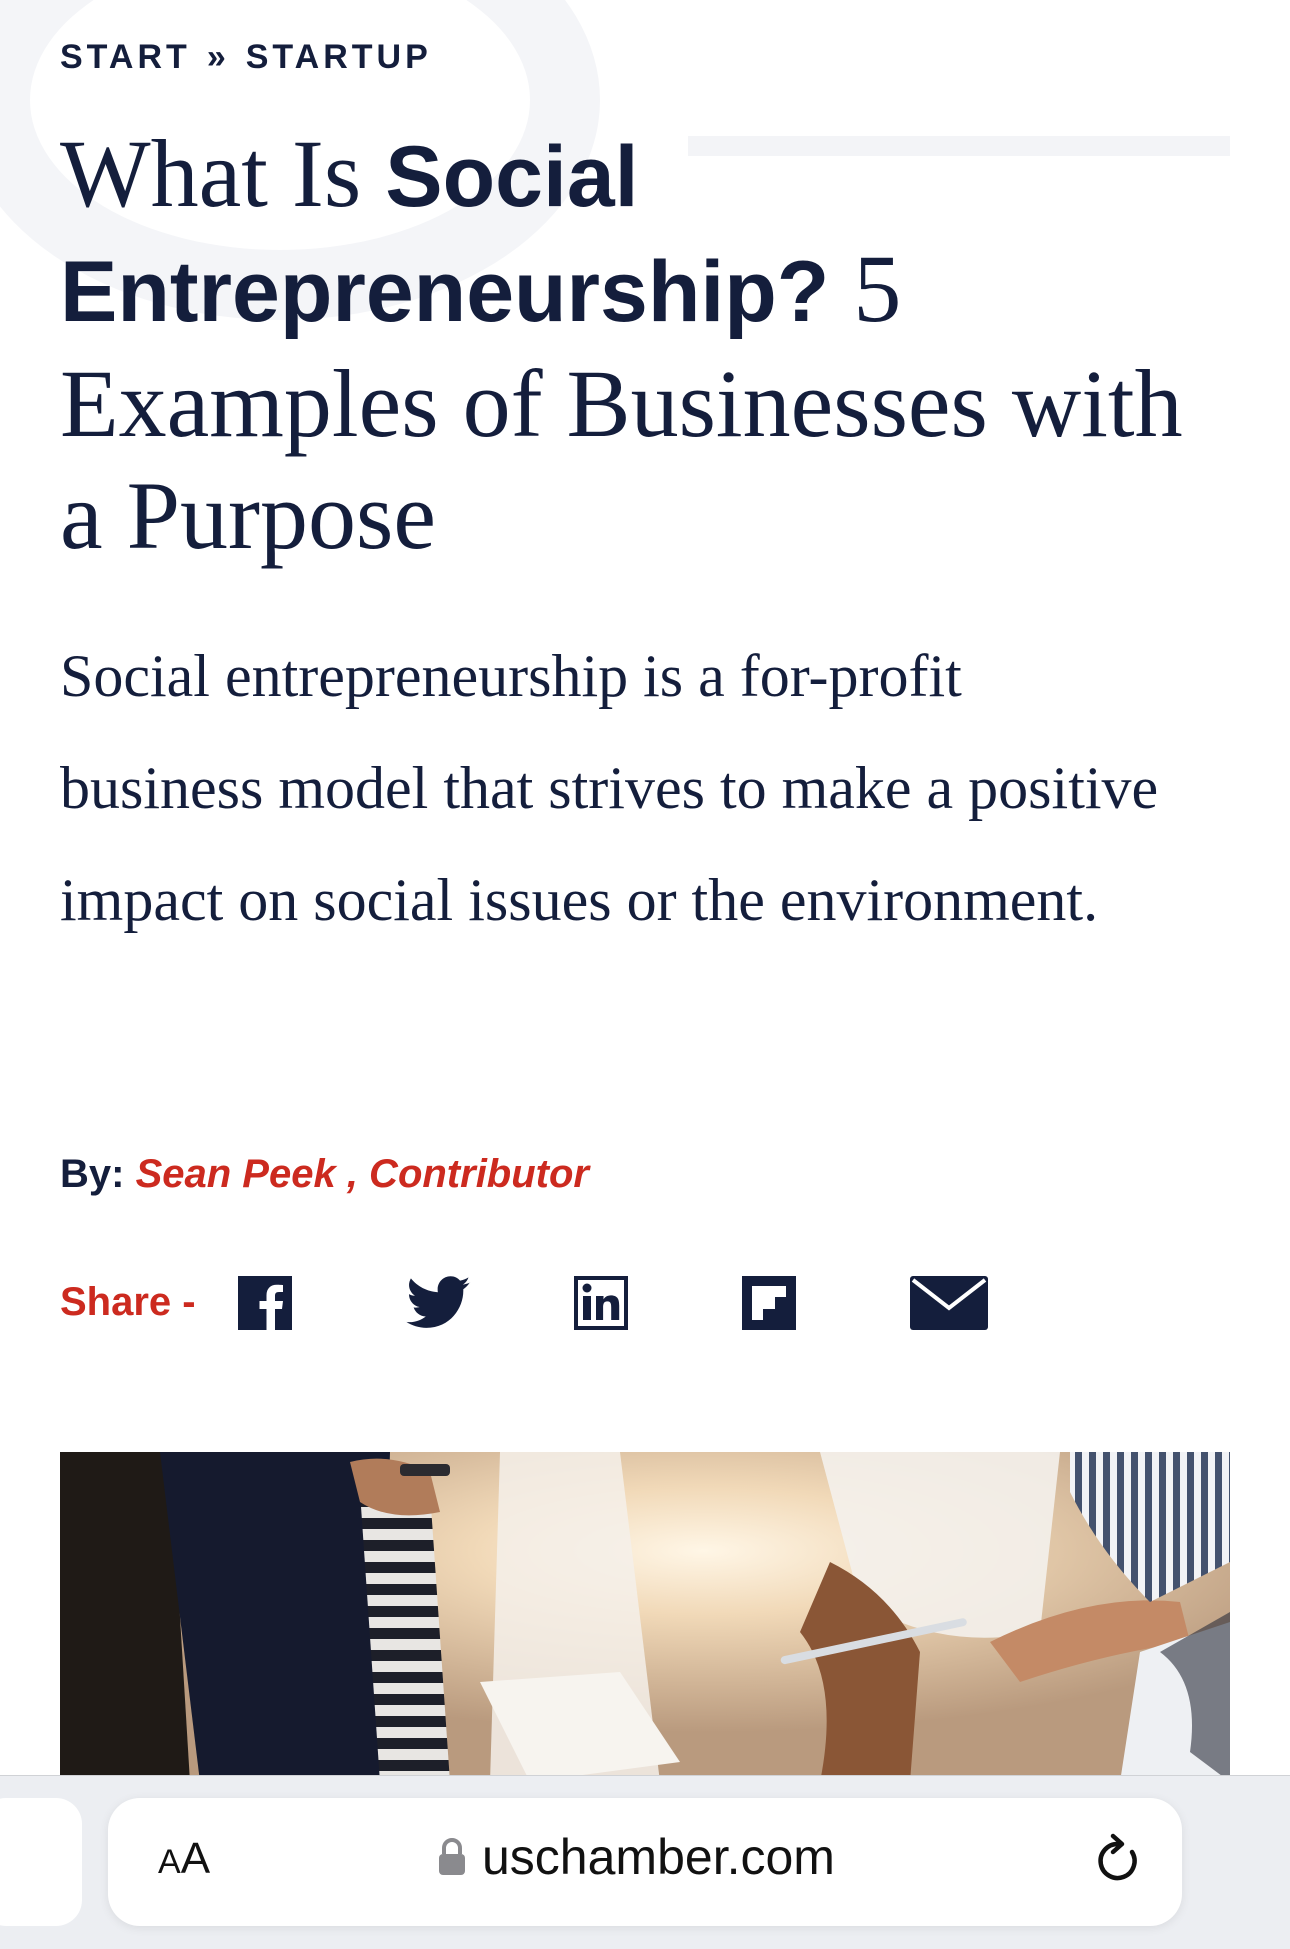 The width and height of the screenshot is (1290, 1949). What do you see at coordinates (169, 1862) in the screenshot?
I see `text-size-small-a: A` at bounding box center [169, 1862].